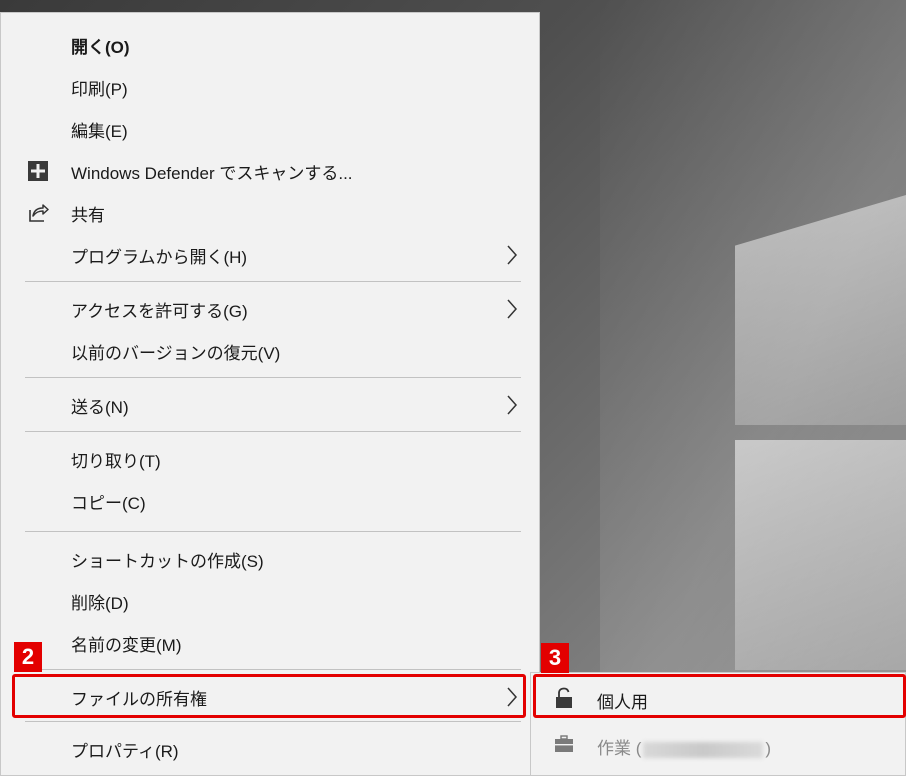  What do you see at coordinates (28, 657) in the screenshot?
I see `callout-badge-step-2: 2` at bounding box center [28, 657].